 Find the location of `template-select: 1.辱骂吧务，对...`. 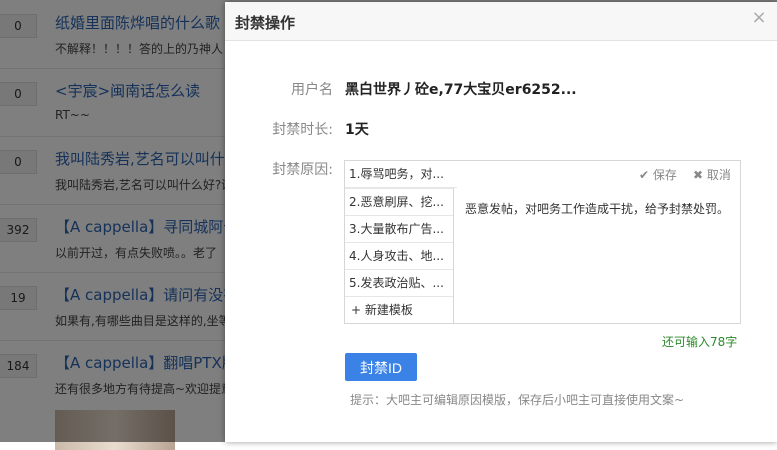

template-select: 1.辱骂吧务，对... is located at coordinates (401, 174).